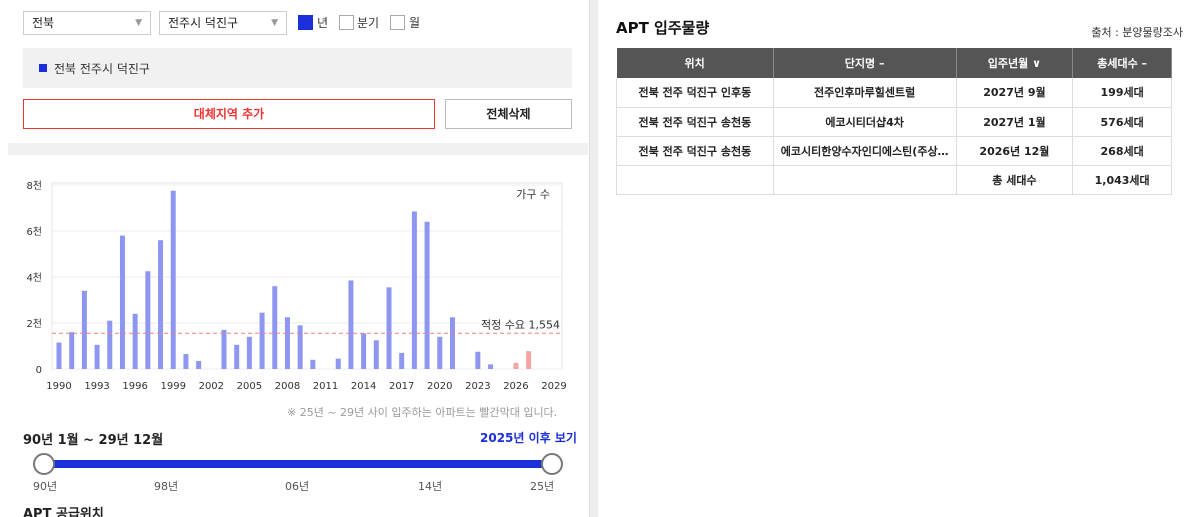 The height and width of the screenshot is (517, 1191). I want to click on y-tick-label: 6천, so click(34, 232).